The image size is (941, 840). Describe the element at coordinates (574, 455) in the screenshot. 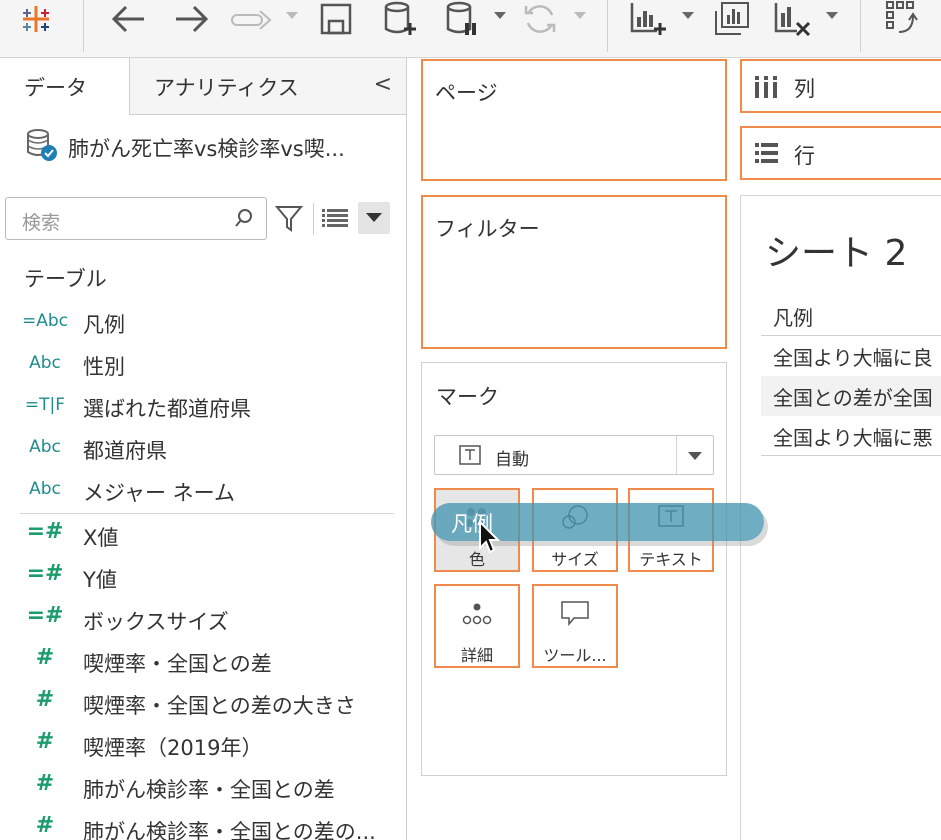

I see `mark-type-dropdown: 自動` at that location.